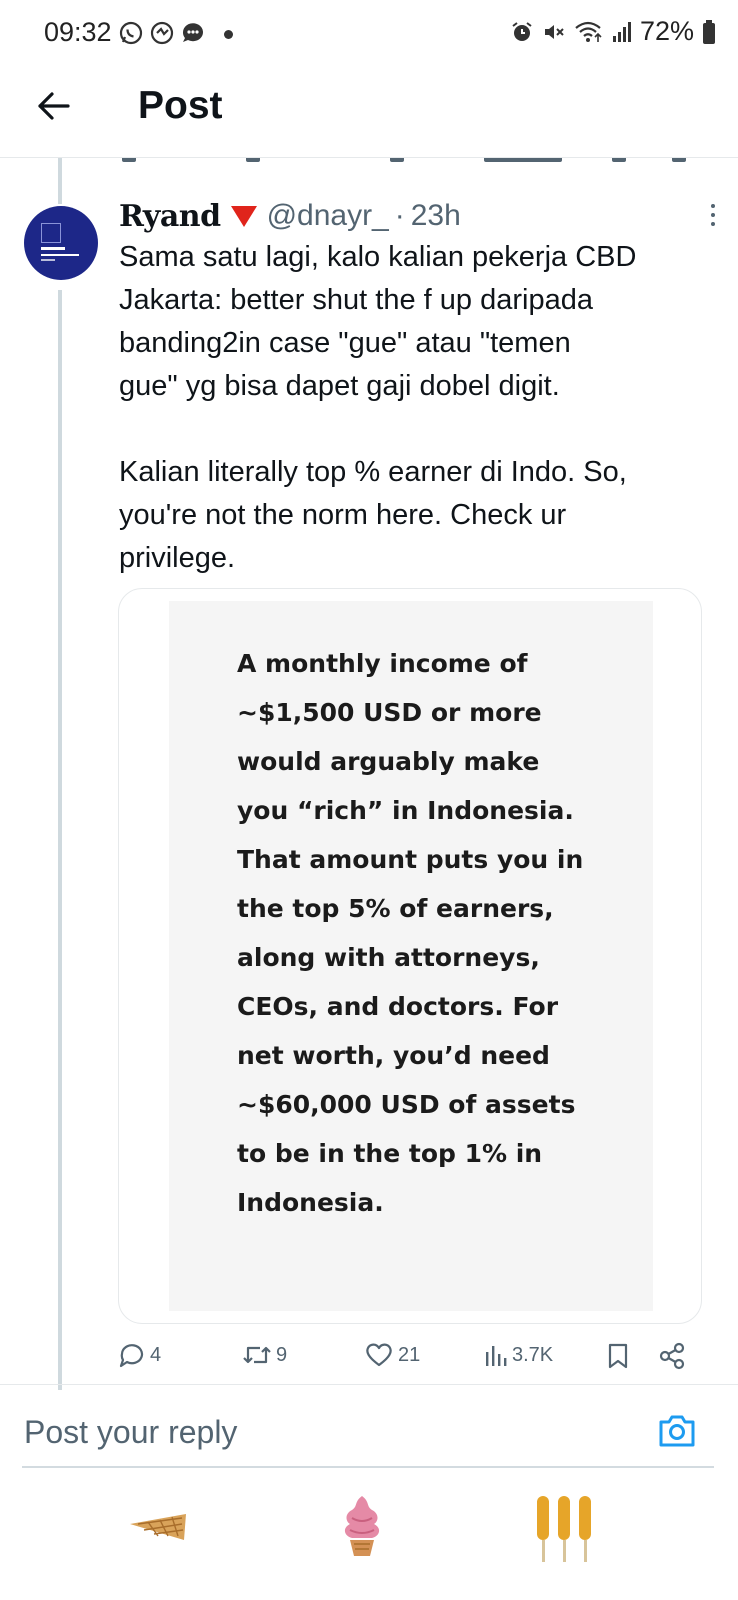 Image resolution: width=738 pixels, height=1600 pixels. Describe the element at coordinates (131, 1356) in the screenshot. I see `reply-icon` at that location.